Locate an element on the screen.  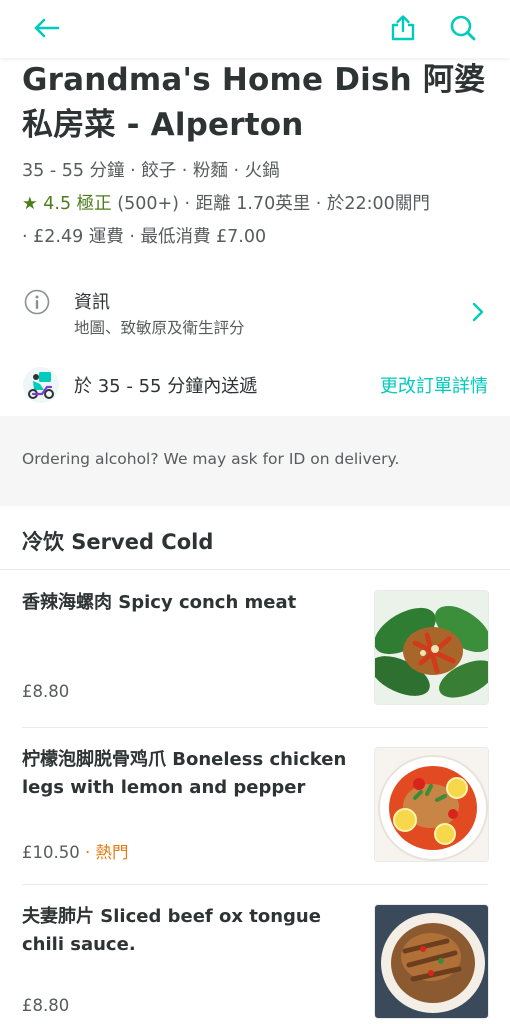
info-row: 資訊 地圖、致敏原及衛生評分 is located at coordinates (255, 313).